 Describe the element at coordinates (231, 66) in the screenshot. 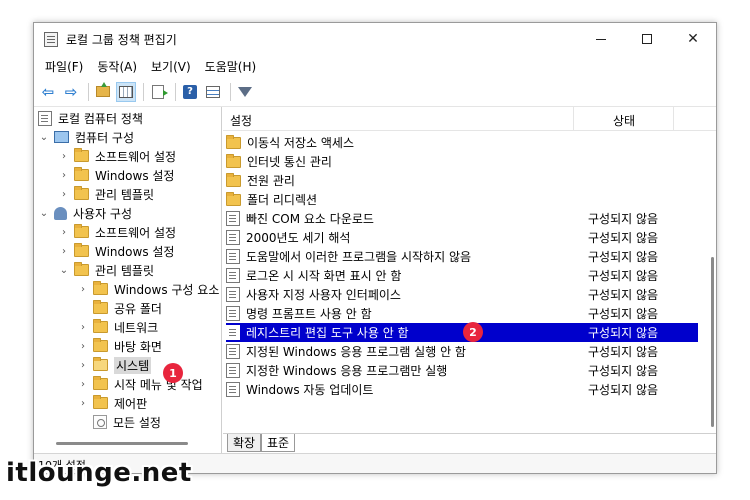

I see `menu-help: 도움말(H)` at that location.